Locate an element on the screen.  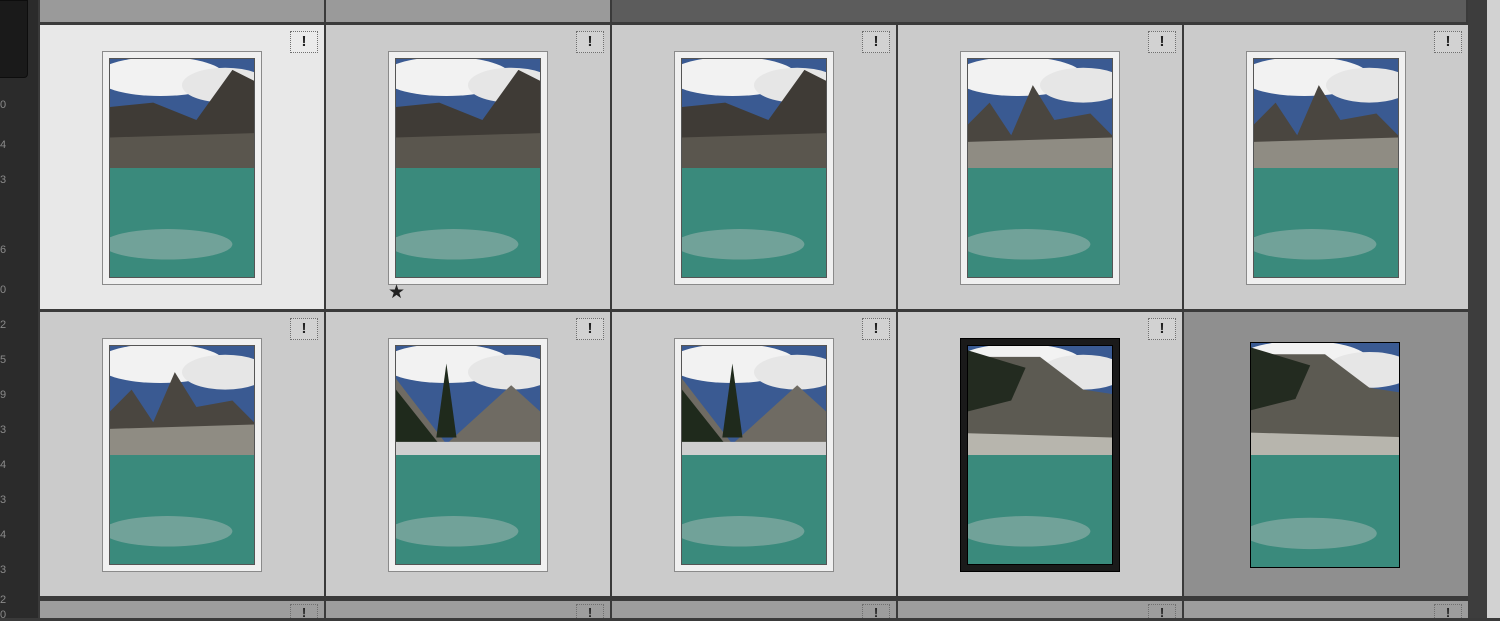
thumbnail-cell is located at coordinates (1326, 454).